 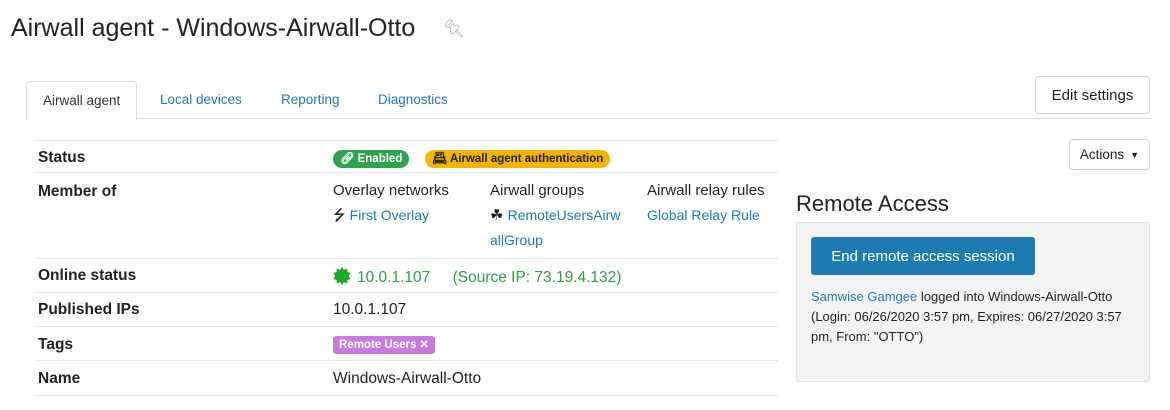 I want to click on enabled-badge-text: Enabled, so click(x=380, y=159).